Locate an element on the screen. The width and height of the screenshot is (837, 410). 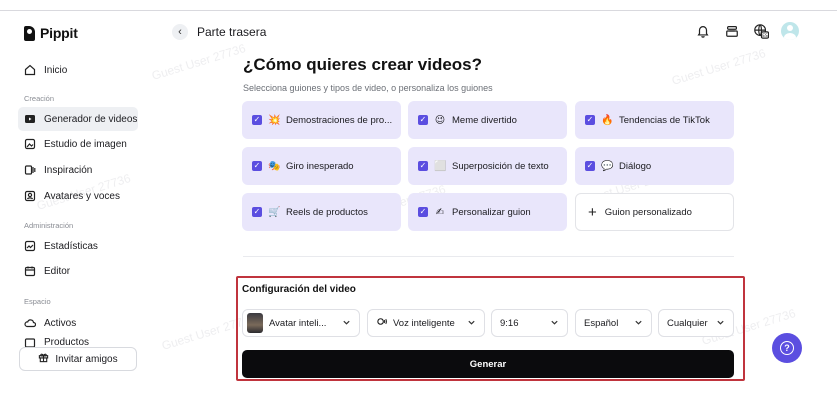
sidebar-item-generador-de-videos: Generador de videos is located at coordinates (78, 119).